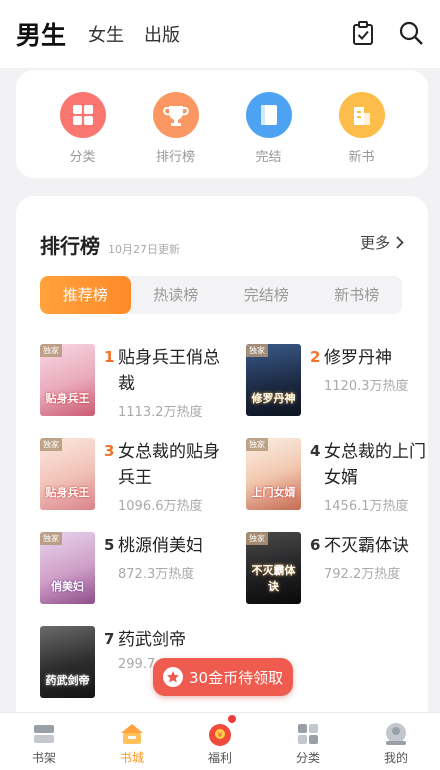 Image resolution: width=440 pixels, height=770 pixels. Describe the element at coordinates (315, 545) in the screenshot. I see `rank-number: 6` at that location.